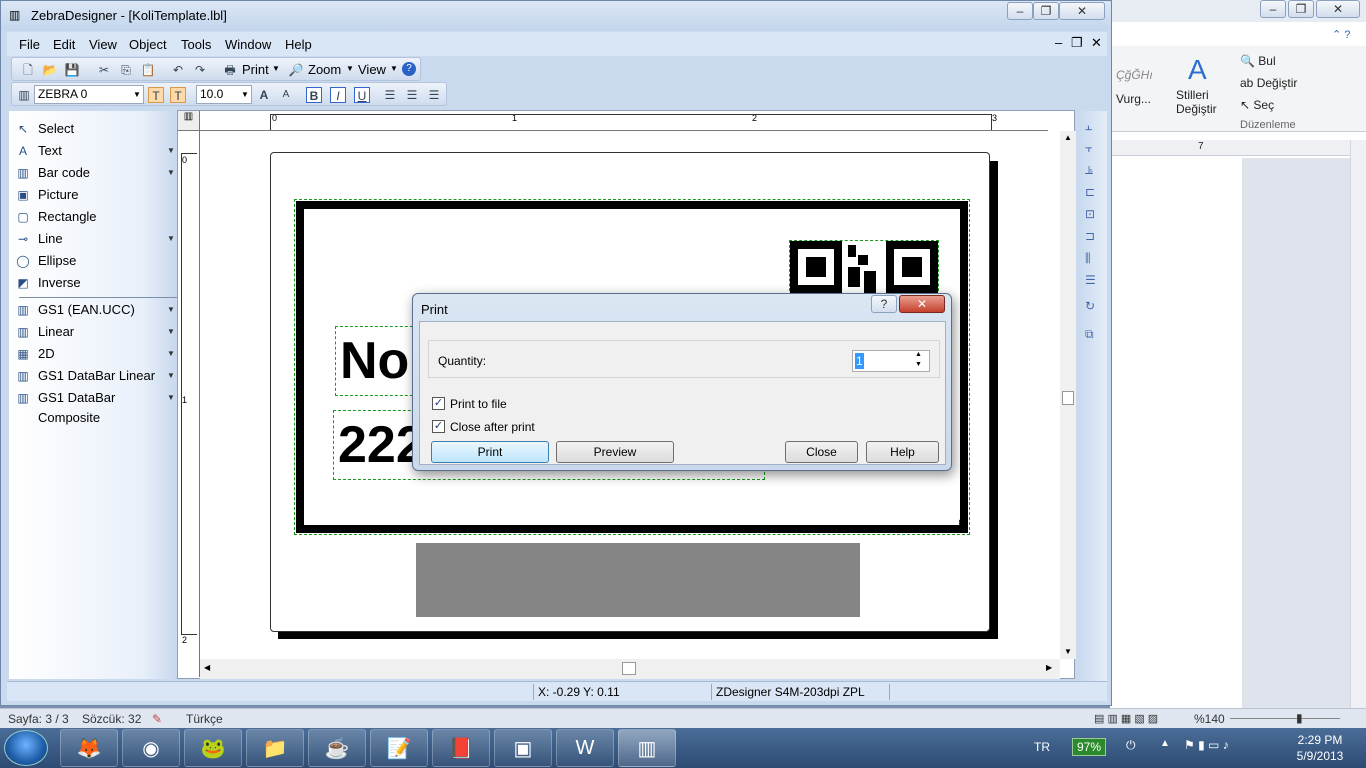 This screenshot has height=768, width=1366. What do you see at coordinates (95, 217) in the screenshot?
I see `tool-rectangle: ▢ Rectangle` at bounding box center [95, 217].